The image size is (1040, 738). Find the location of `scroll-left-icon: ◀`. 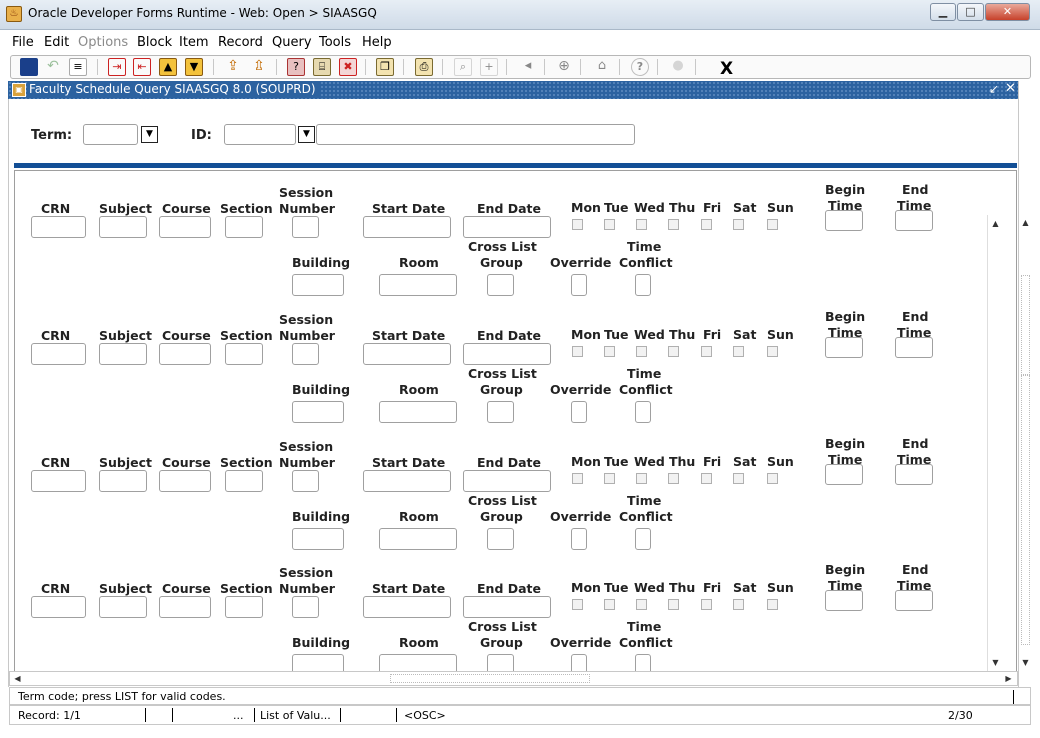

scroll-left-icon: ◀ is located at coordinates (17, 678).